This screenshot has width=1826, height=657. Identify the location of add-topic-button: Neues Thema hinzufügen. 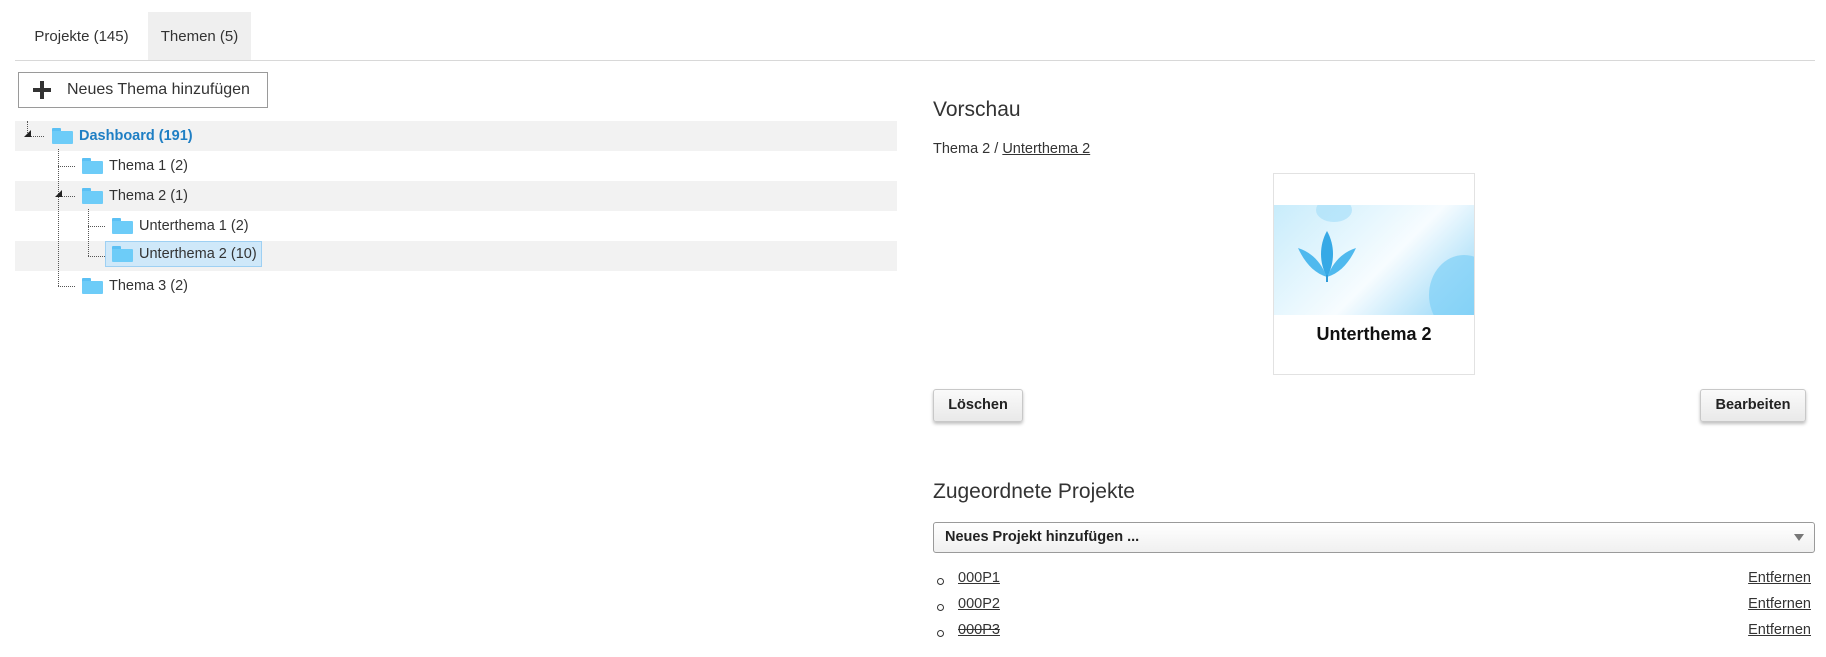
(143, 90).